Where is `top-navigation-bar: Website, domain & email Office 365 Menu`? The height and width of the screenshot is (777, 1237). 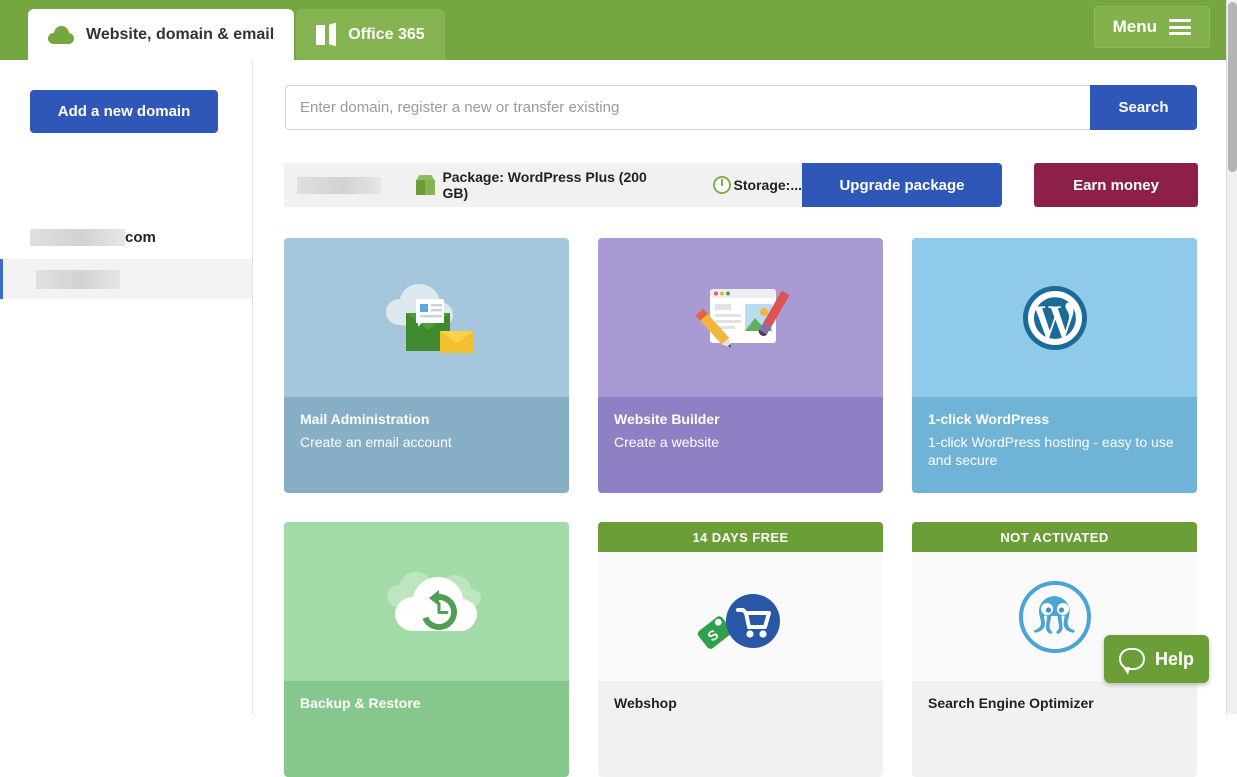 top-navigation-bar: Website, domain & email Office 365 Menu is located at coordinates (618, 30).